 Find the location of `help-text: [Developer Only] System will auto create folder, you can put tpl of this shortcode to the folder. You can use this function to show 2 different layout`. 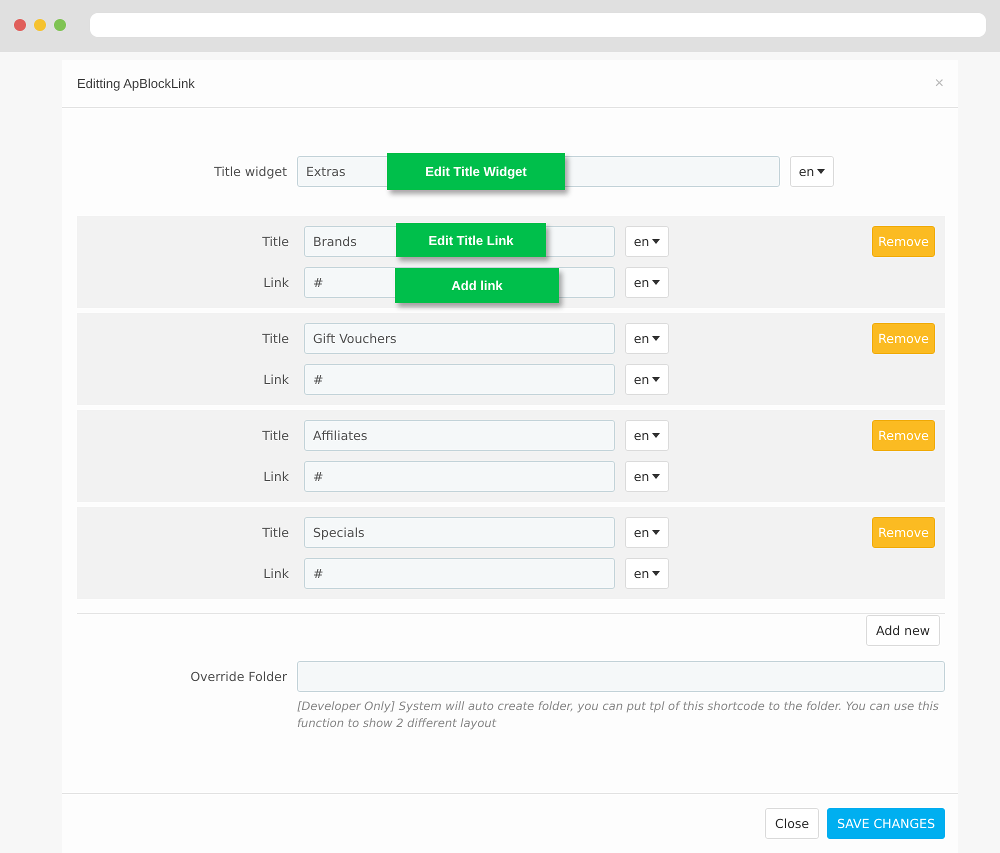

help-text: [Developer Only] System will auto create folder, you can put tpl of this shortcode to the folder. You can use this function to show 2 different layout is located at coordinates (618, 715).